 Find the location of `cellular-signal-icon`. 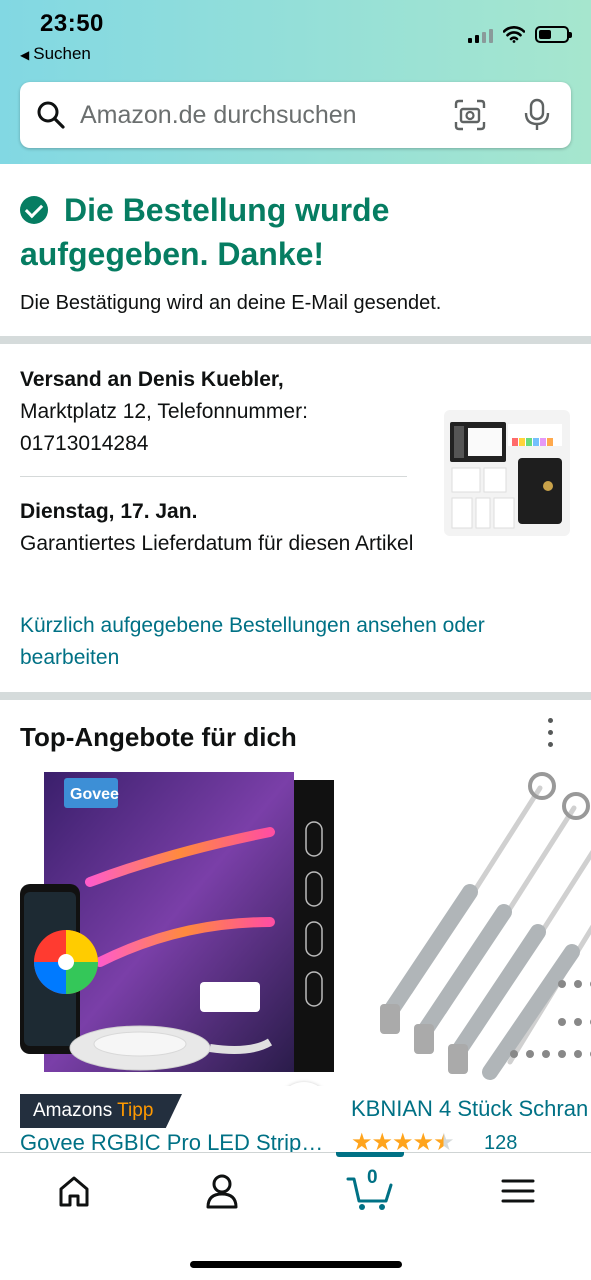

cellular-signal-icon is located at coordinates (480, 35).